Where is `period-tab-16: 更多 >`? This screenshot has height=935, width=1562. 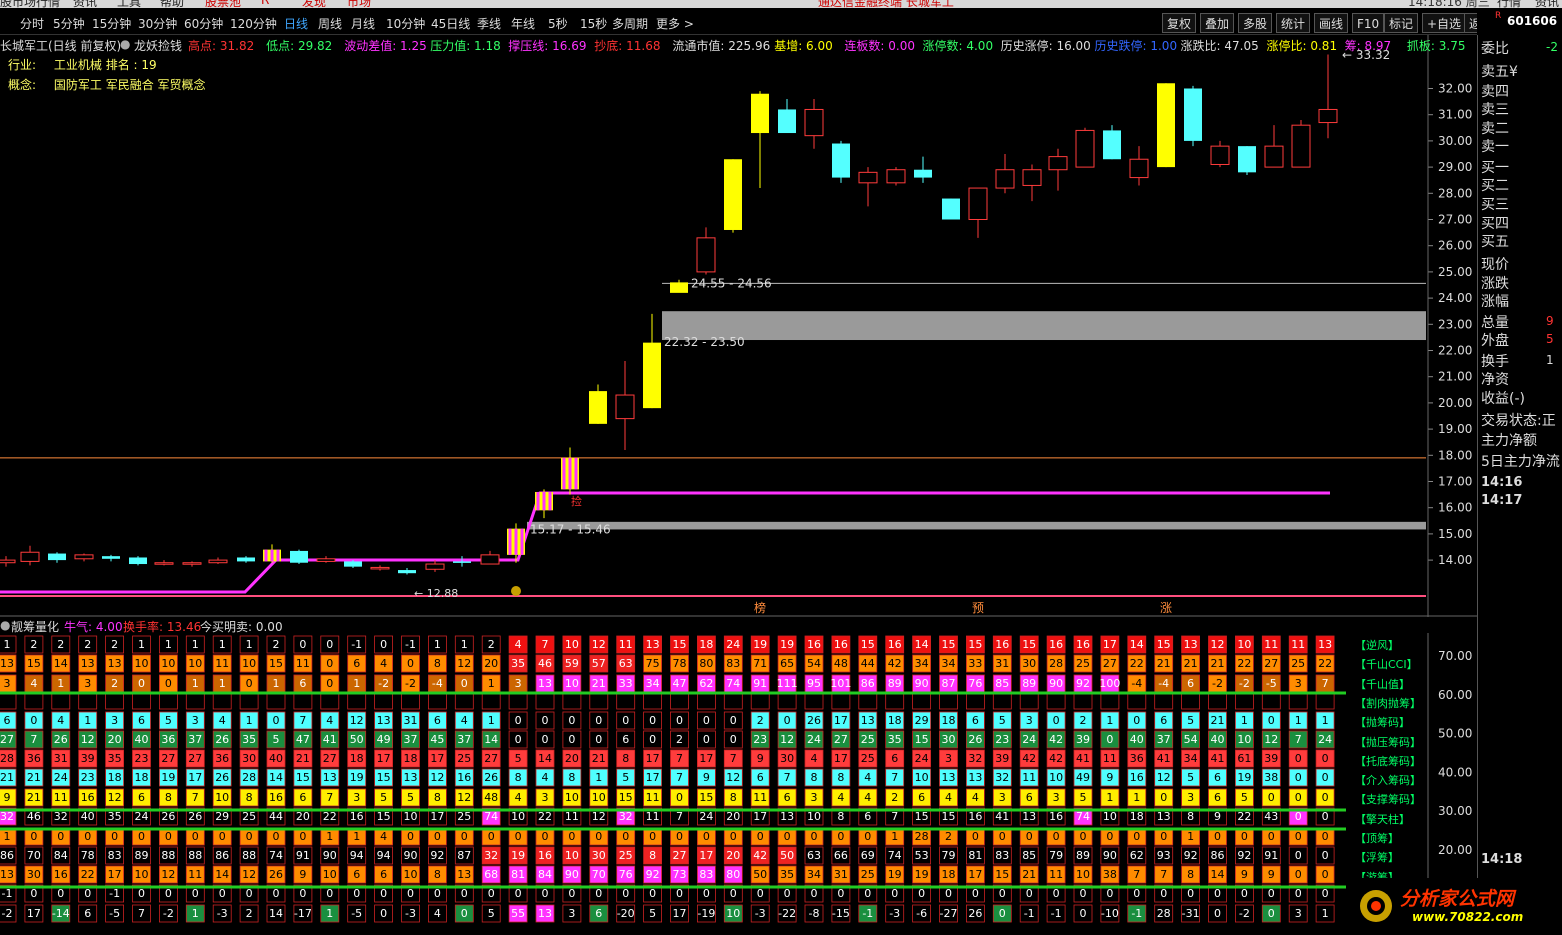
period-tab-16: 更多 > is located at coordinates (675, 23).